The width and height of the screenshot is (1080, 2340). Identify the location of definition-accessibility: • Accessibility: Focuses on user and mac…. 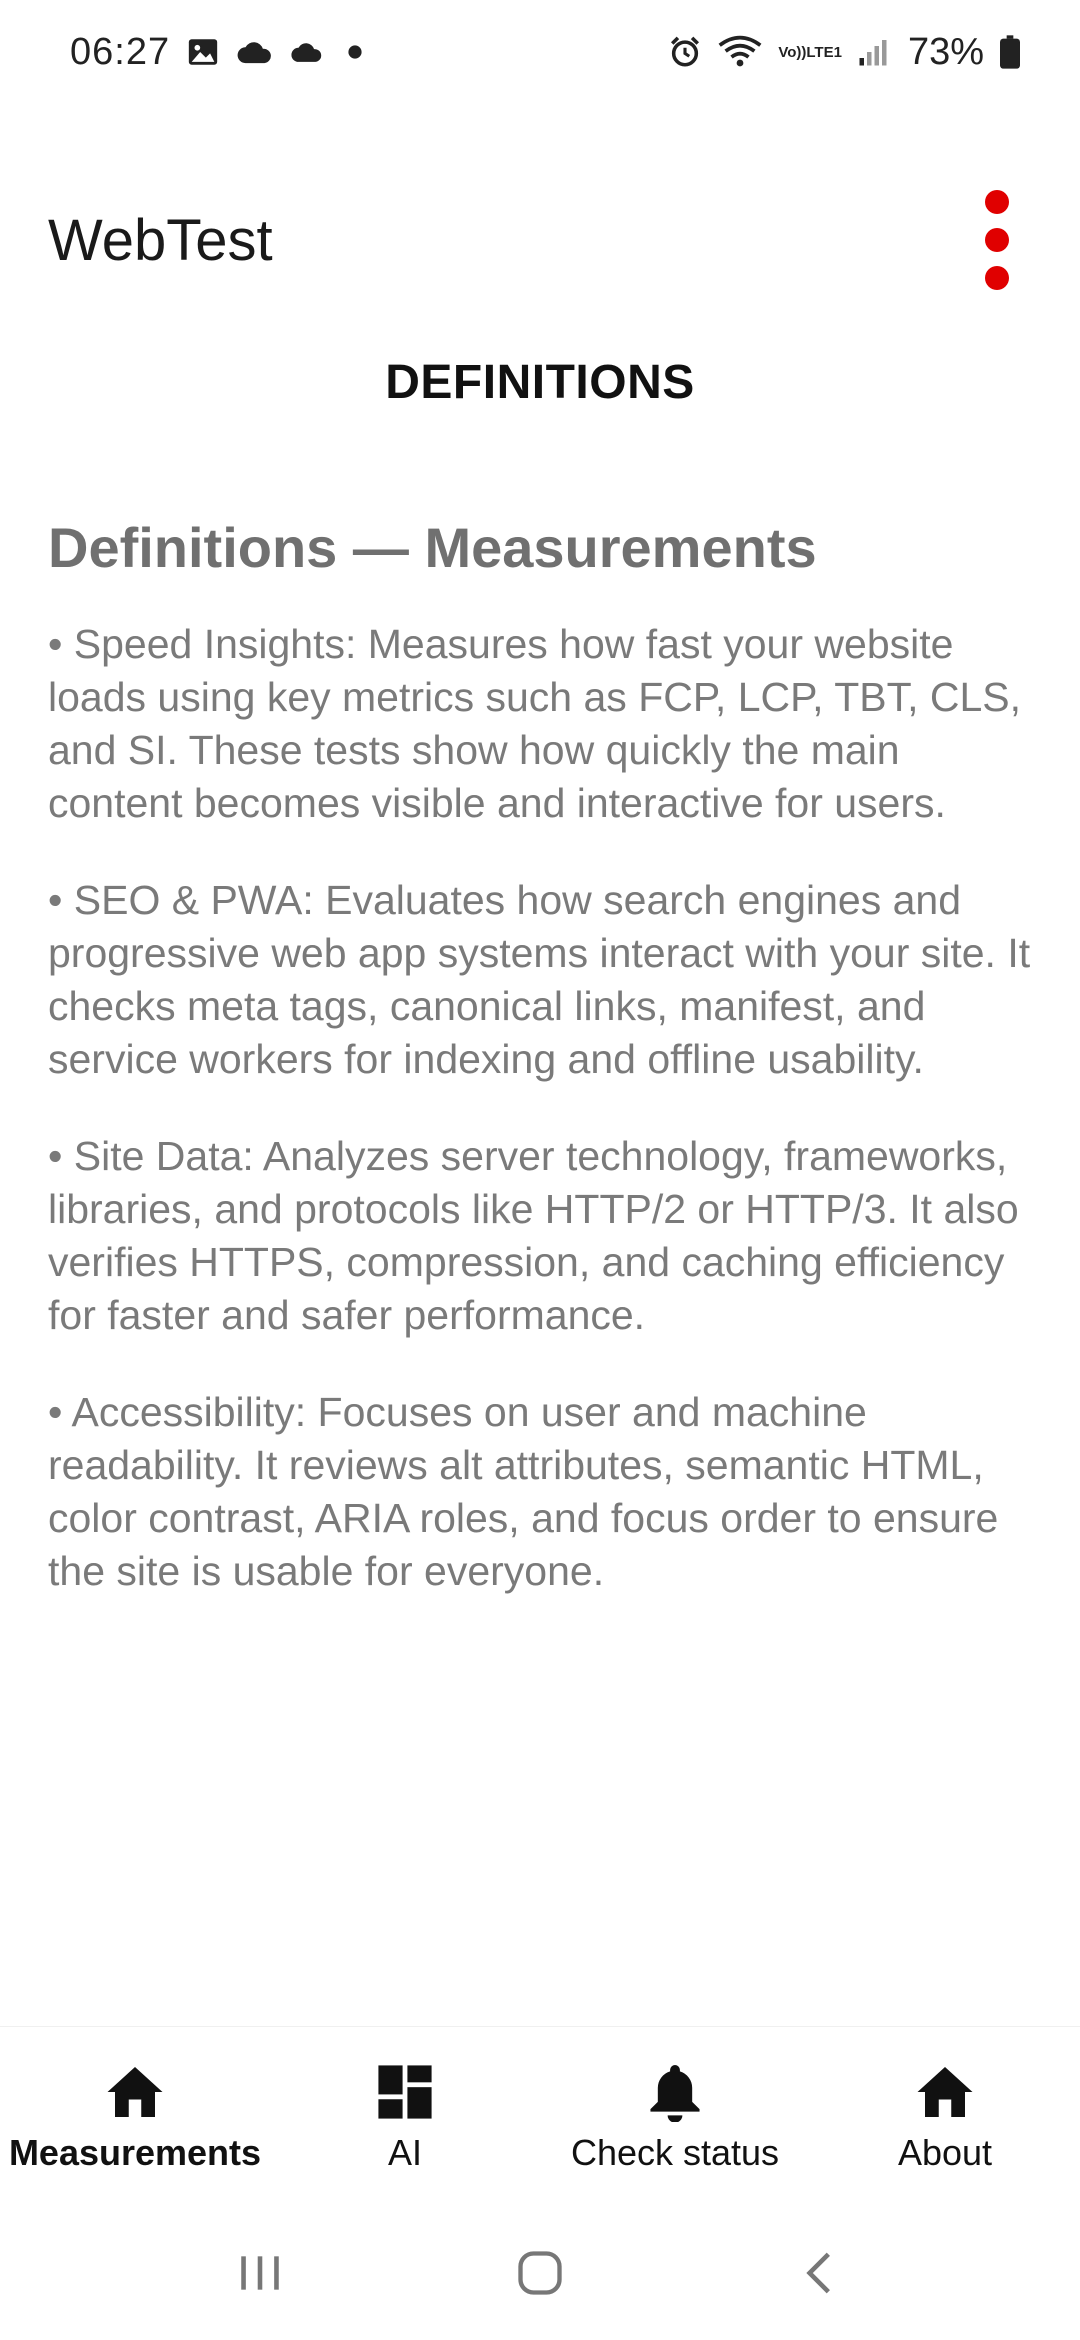
(523, 1491).